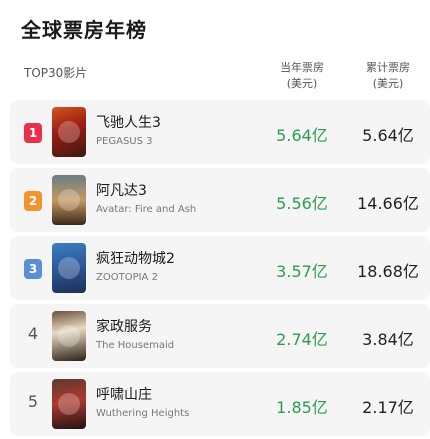  What do you see at coordinates (220, 336) in the screenshot?
I see `movie-row-4: 4 家政服务 The Housemaid 2.74亿 3.84亿` at bounding box center [220, 336].